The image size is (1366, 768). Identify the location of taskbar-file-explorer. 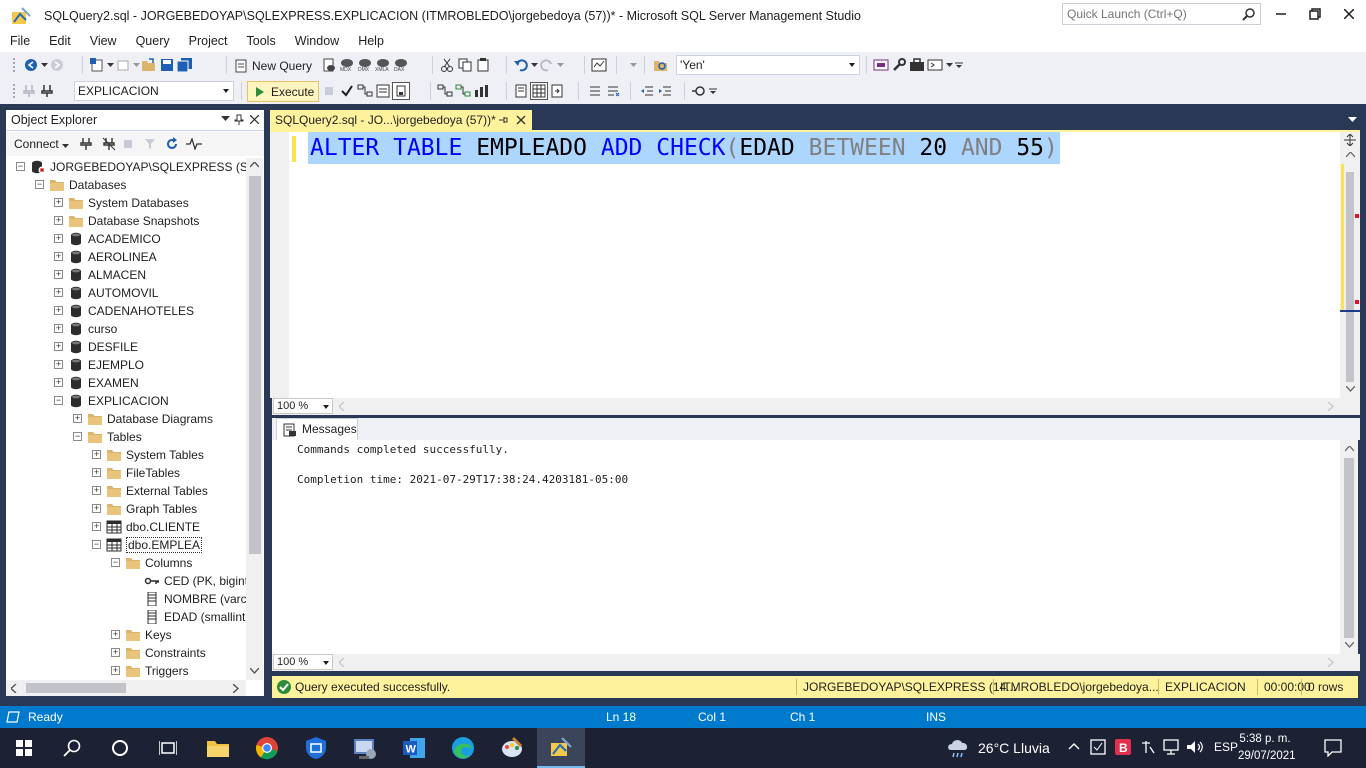
(218, 748).